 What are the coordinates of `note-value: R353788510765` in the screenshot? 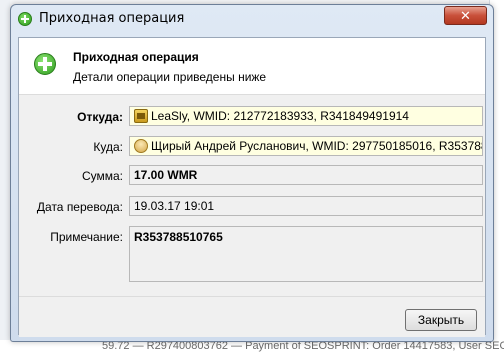 It's located at (178, 237).